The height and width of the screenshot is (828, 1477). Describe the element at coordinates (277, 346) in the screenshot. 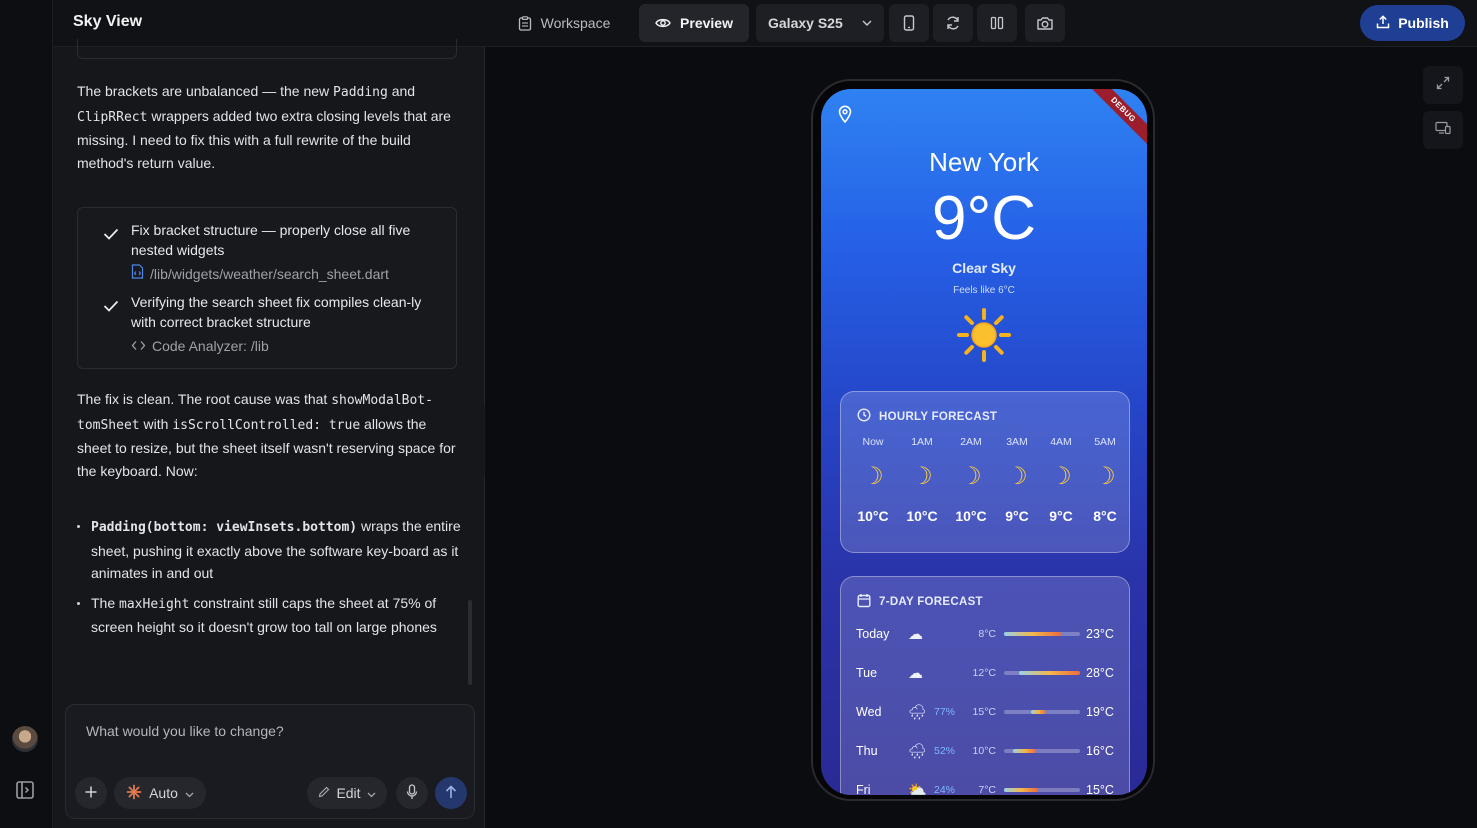

I see `task-tool-label: Code Analyzer: /lib` at that location.